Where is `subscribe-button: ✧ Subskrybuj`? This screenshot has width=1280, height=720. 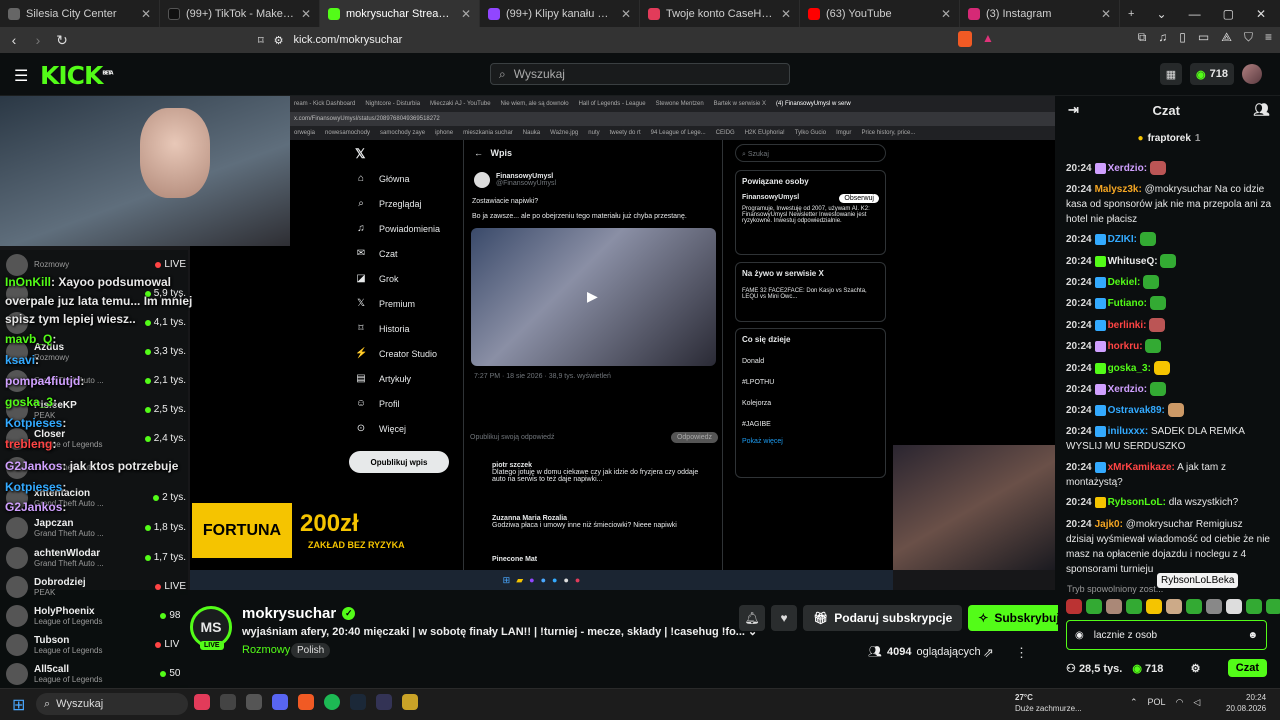 subscribe-button: ✧ Subskrybuj is located at coordinates (1019, 618).